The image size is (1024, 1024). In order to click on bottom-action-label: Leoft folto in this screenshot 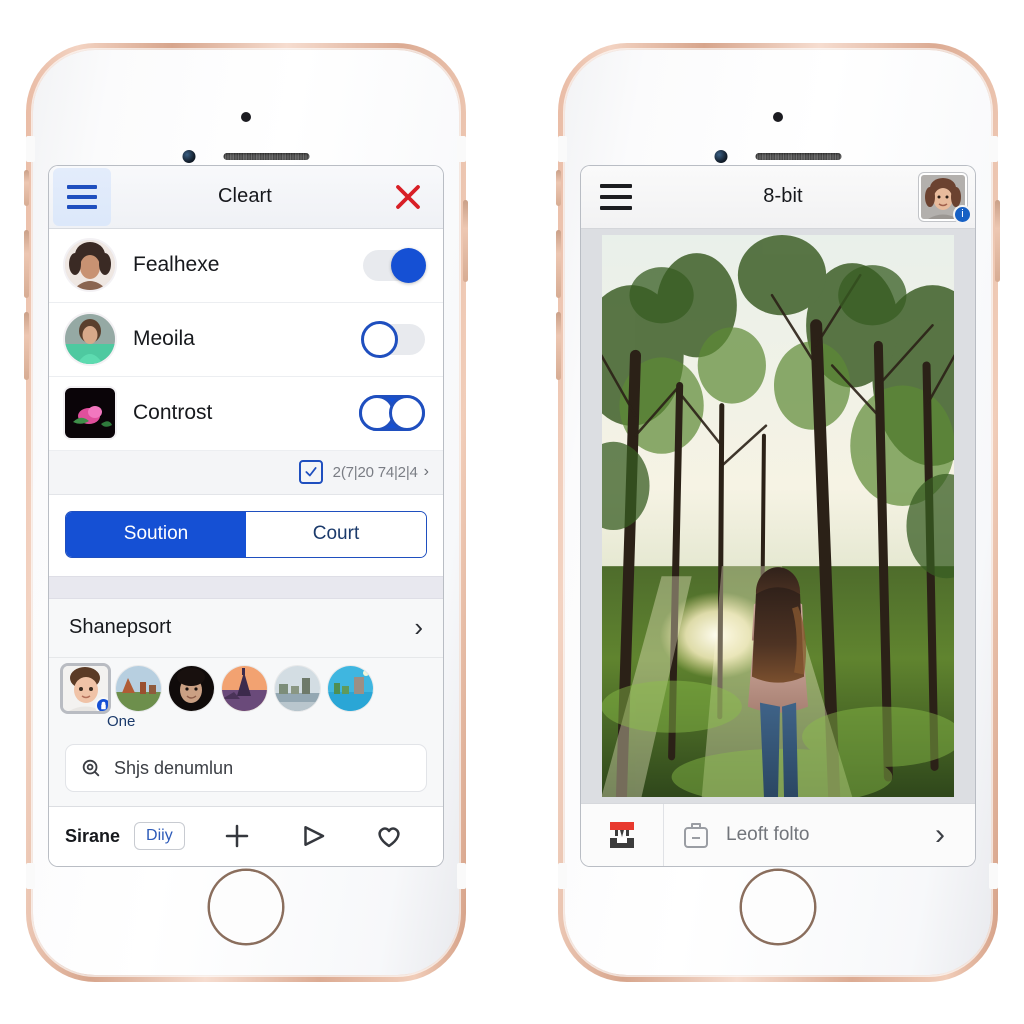, I will do `click(768, 834)`.